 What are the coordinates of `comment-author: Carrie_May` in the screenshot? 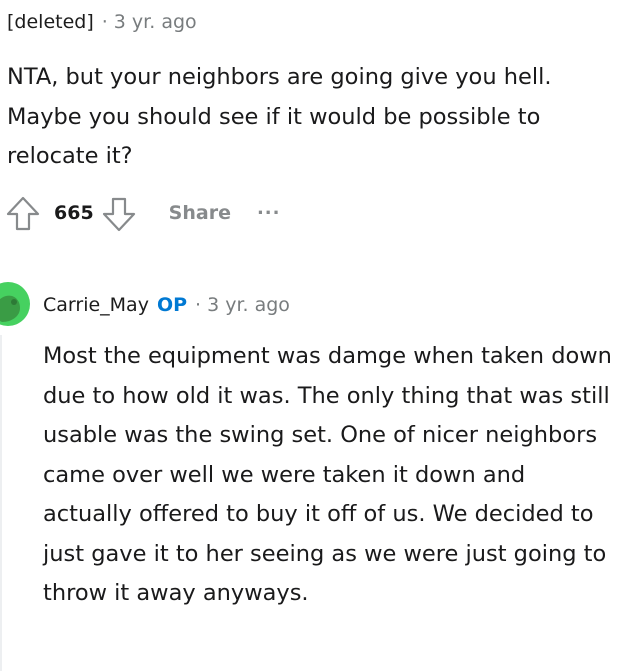 It's located at (96, 305).